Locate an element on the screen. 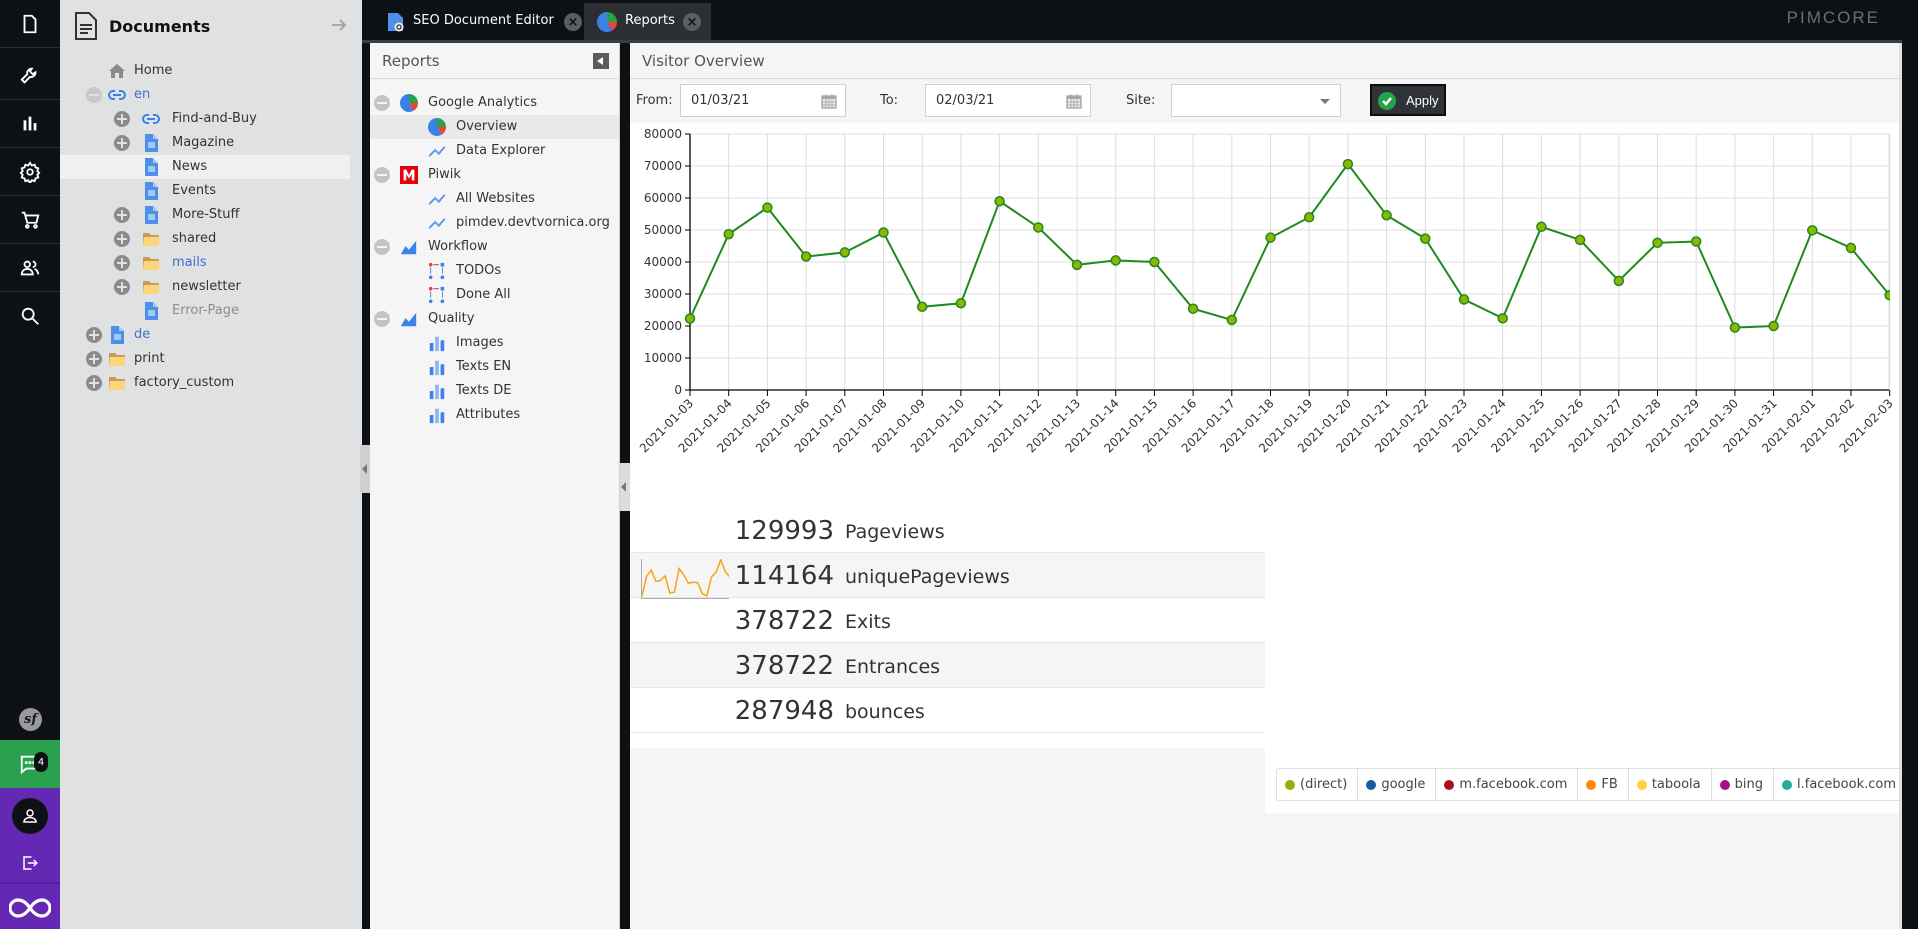 This screenshot has height=929, width=1918. nav-documents is located at coordinates (30, 24).